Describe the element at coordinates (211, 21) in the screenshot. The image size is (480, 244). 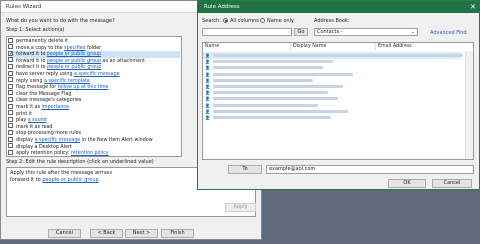
I see `search-label: Search:` at that location.